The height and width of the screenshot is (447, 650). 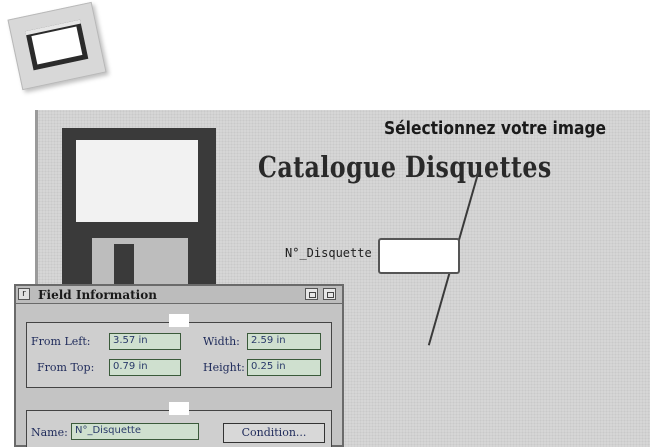 I want to click on from-left-label: From Left:, so click(x=61, y=341).